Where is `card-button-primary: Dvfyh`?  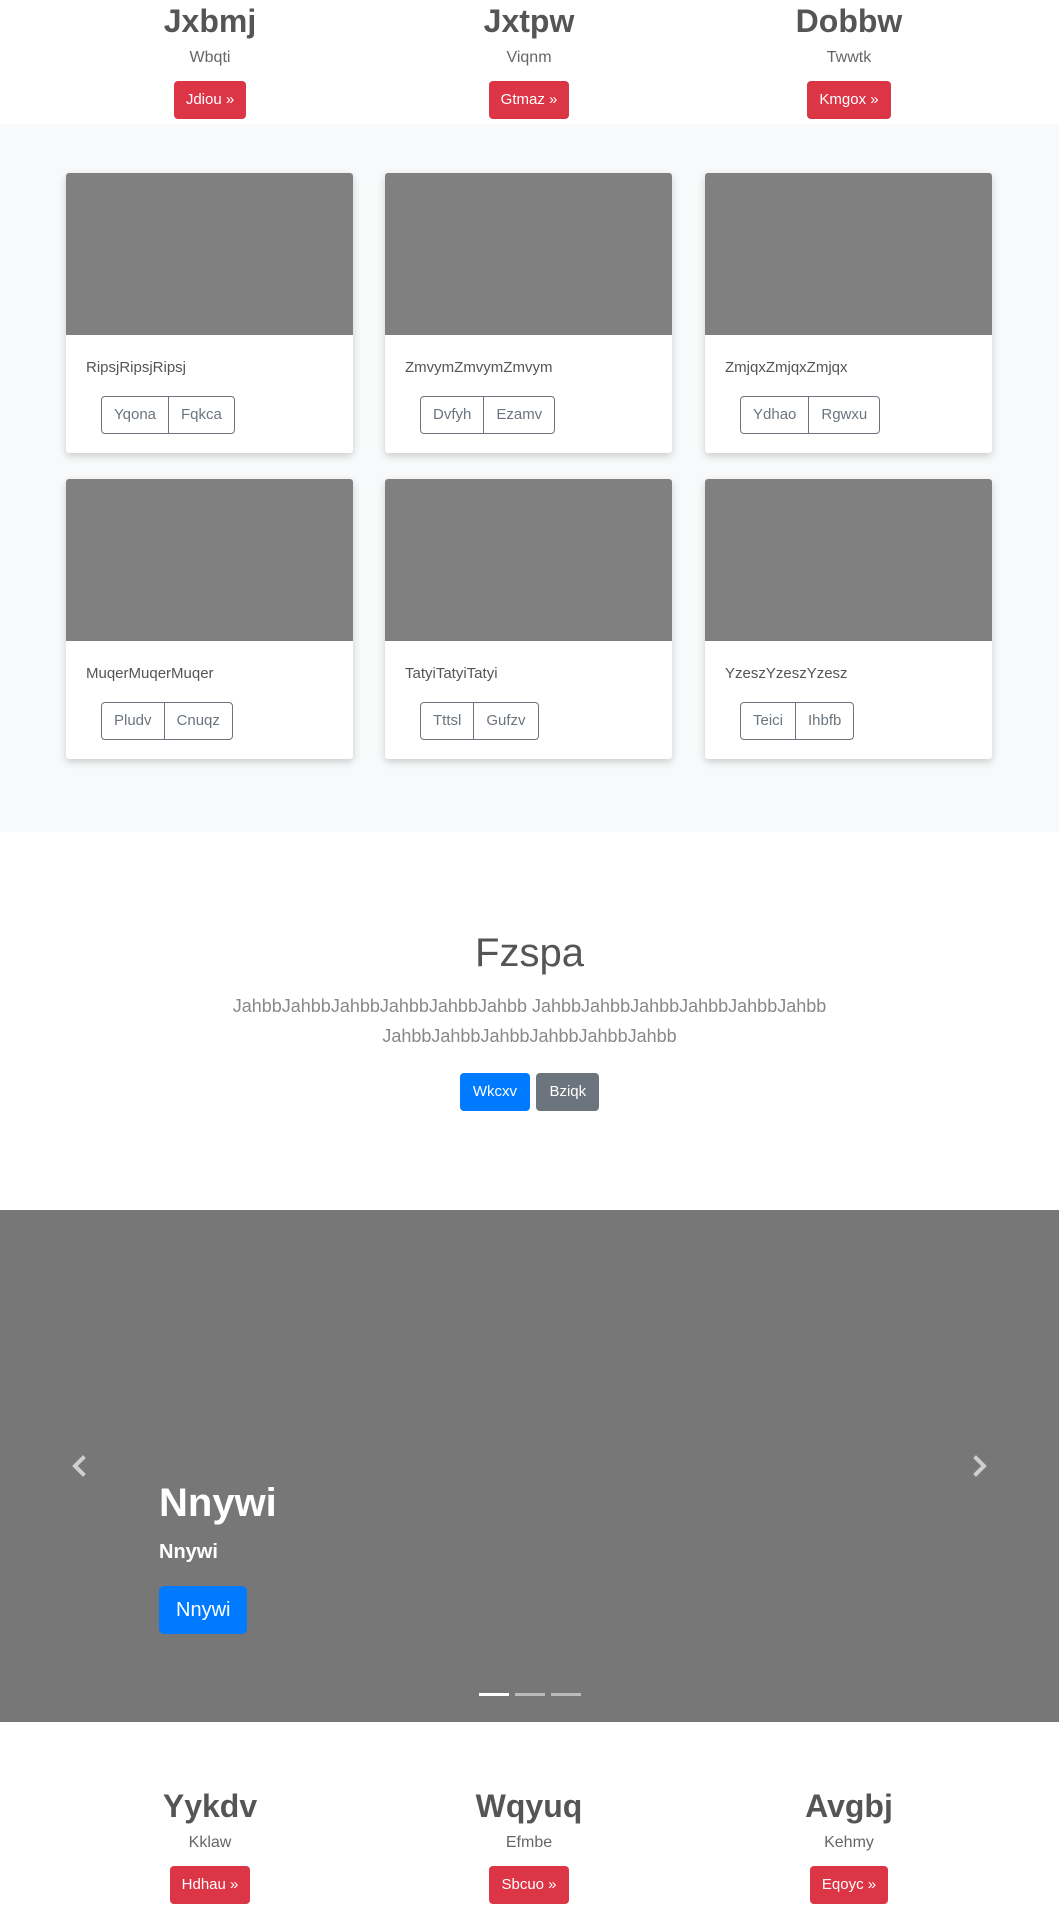
card-button-primary: Dvfyh is located at coordinates (452, 415).